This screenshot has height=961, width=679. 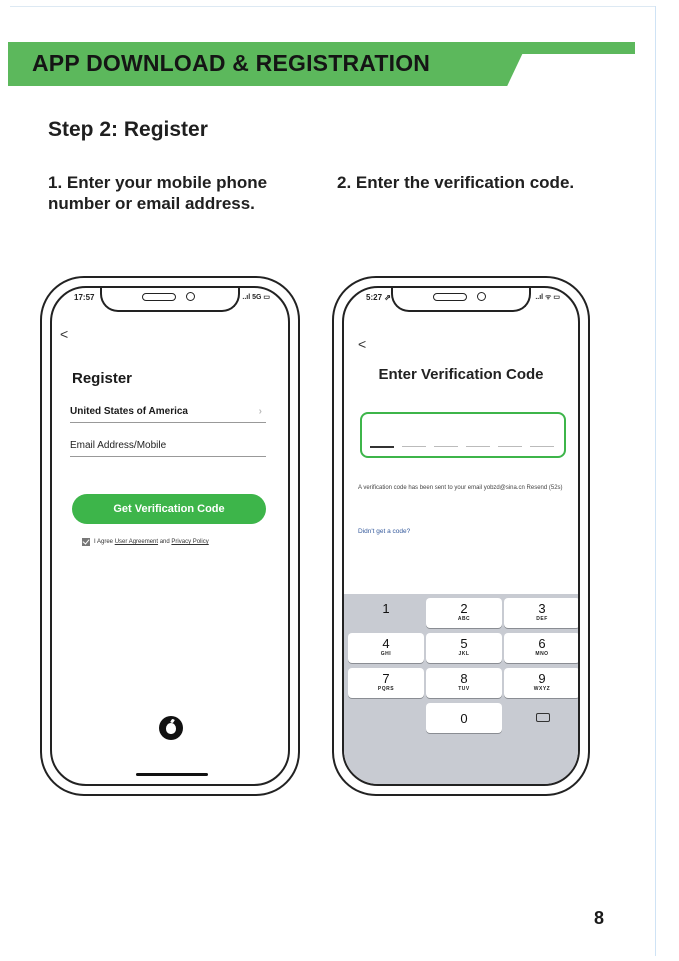 I want to click on key-digit: 4, so click(x=386, y=643).